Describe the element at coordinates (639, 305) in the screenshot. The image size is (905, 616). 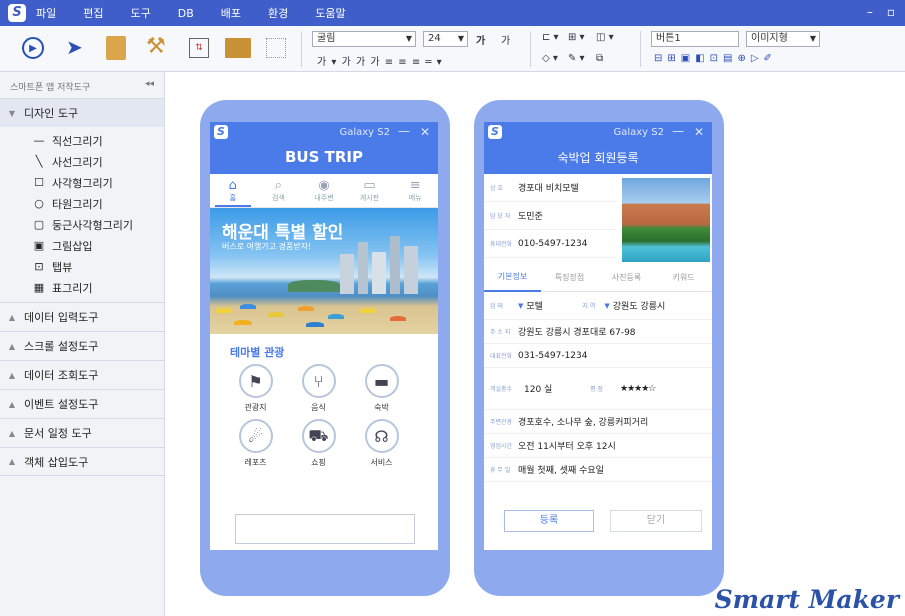
I see `region-select: 강원도 강릉시` at that location.